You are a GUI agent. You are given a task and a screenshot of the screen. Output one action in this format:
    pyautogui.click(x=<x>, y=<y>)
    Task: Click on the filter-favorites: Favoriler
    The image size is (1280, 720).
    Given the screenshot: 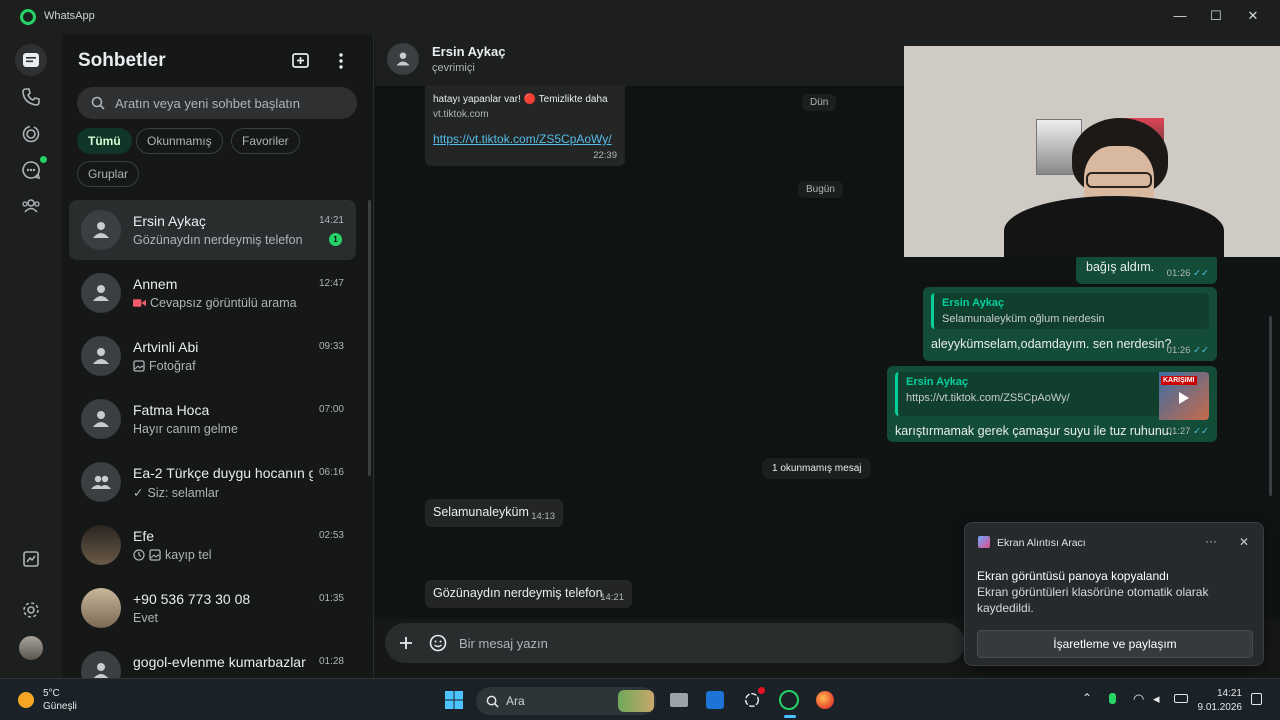 What is the action you would take?
    pyautogui.click(x=265, y=141)
    